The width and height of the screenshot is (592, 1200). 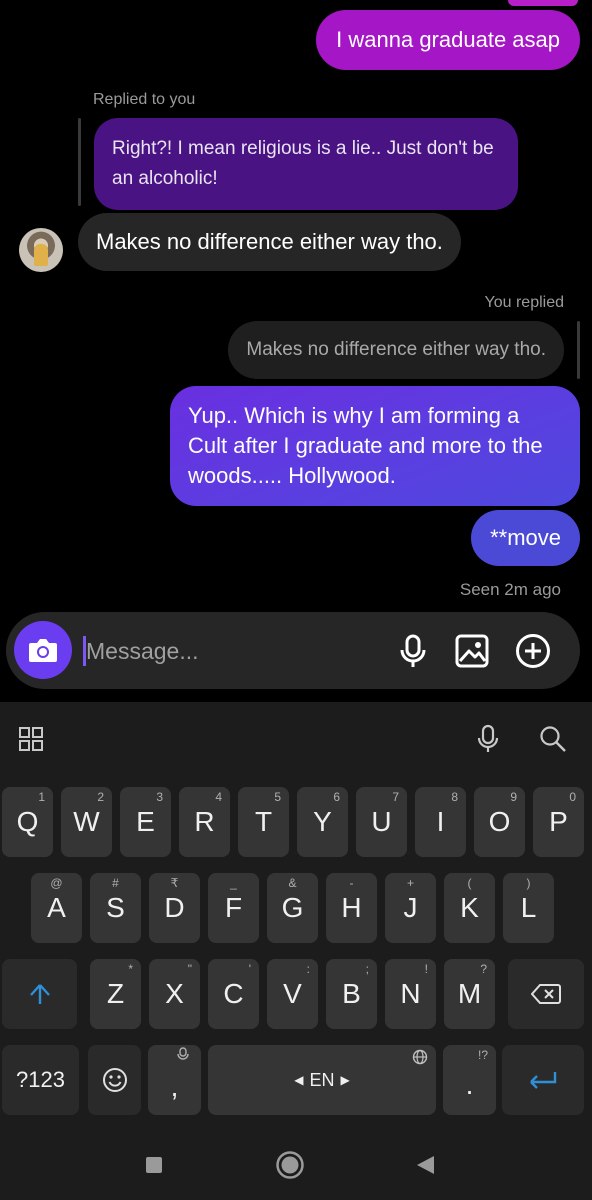 What do you see at coordinates (130, 969) in the screenshot?
I see `key-hint: *` at bounding box center [130, 969].